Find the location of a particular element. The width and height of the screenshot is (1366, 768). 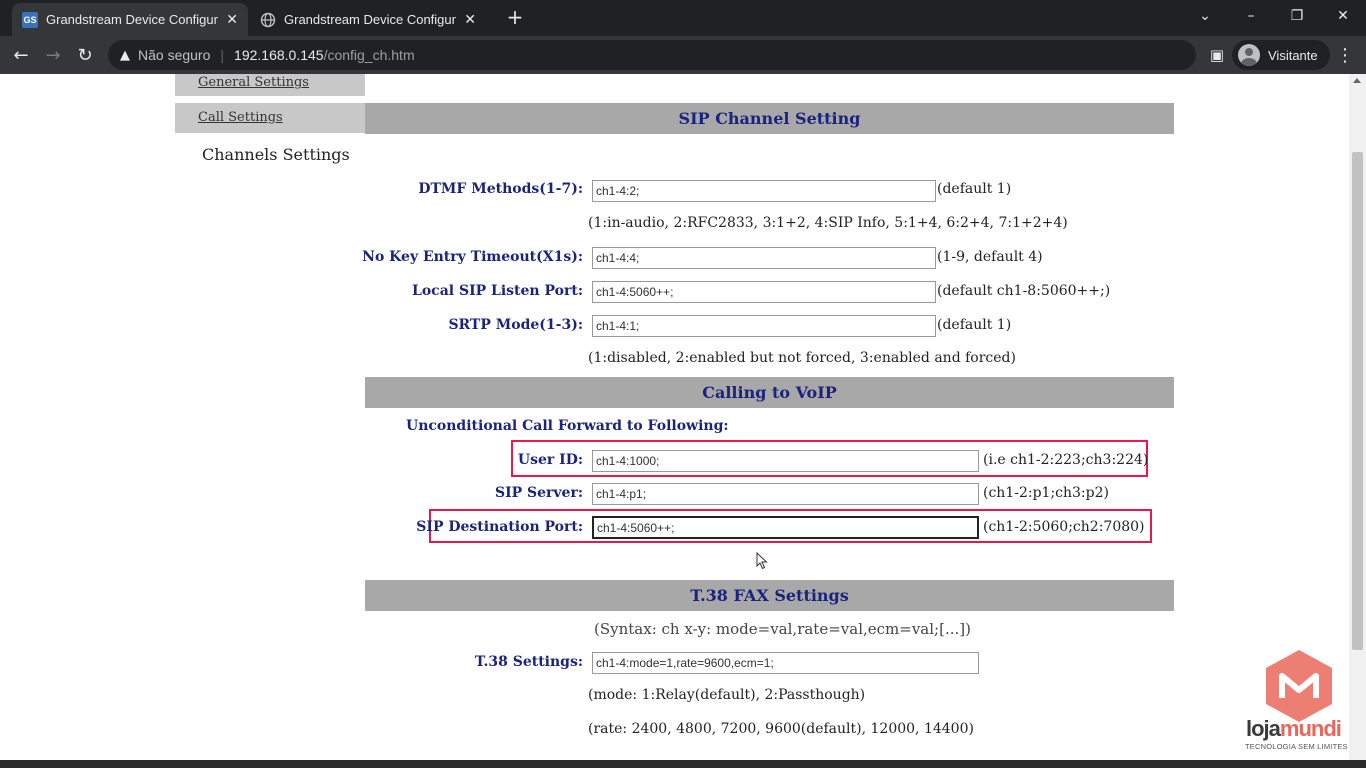

dtmf-input: ch1-4:2; is located at coordinates (764, 191).